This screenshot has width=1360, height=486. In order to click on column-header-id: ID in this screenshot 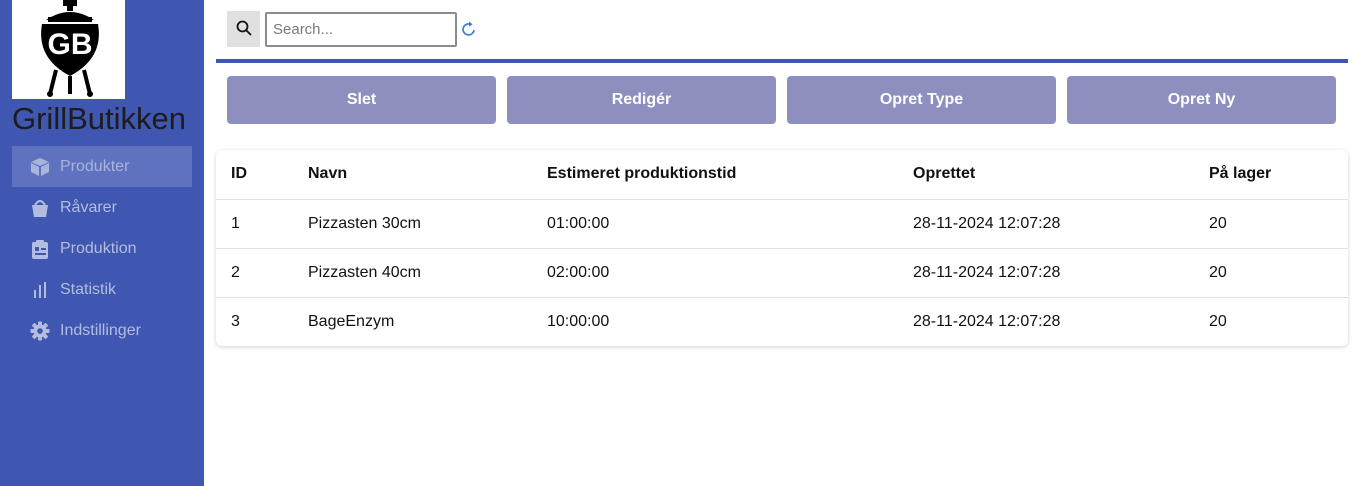, I will do `click(262, 174)`.